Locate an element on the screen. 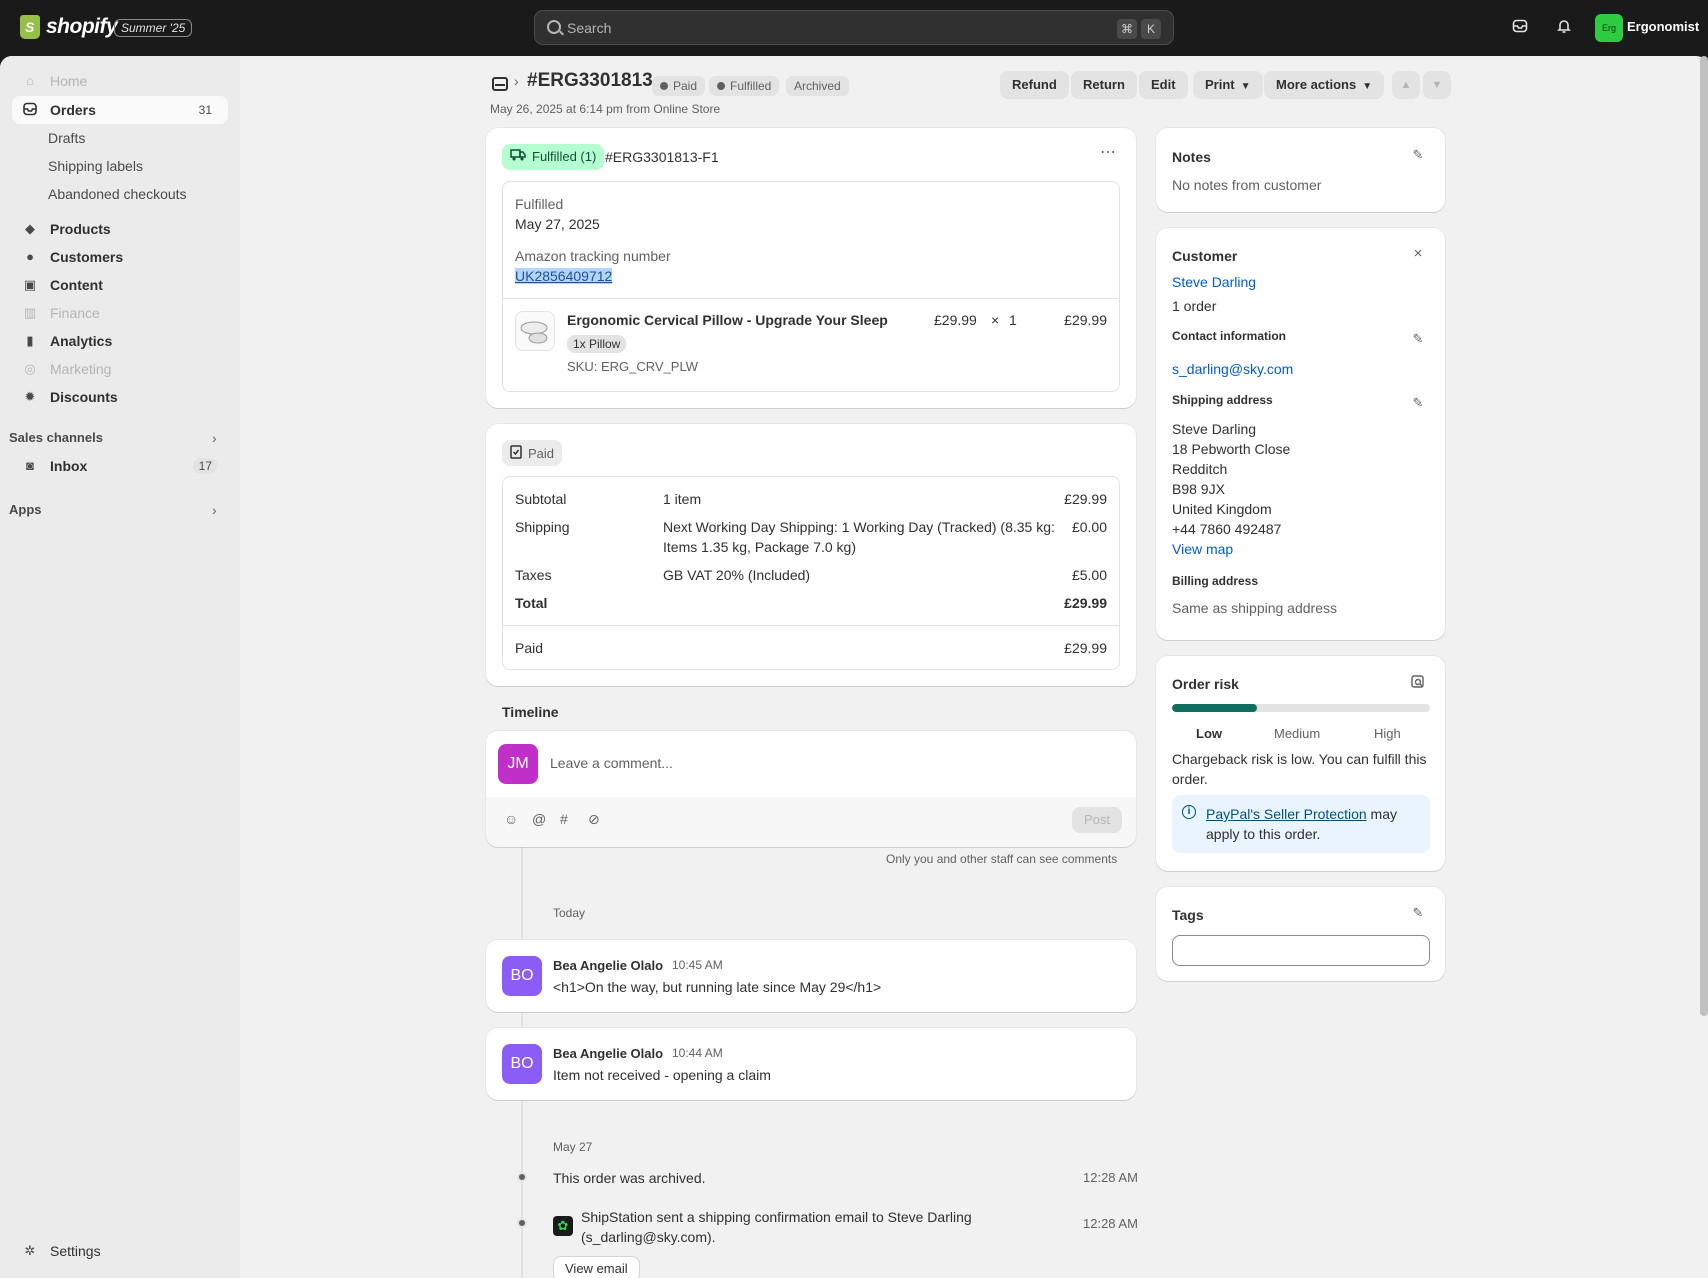  next-order-button: ▼ is located at coordinates (1437, 85).